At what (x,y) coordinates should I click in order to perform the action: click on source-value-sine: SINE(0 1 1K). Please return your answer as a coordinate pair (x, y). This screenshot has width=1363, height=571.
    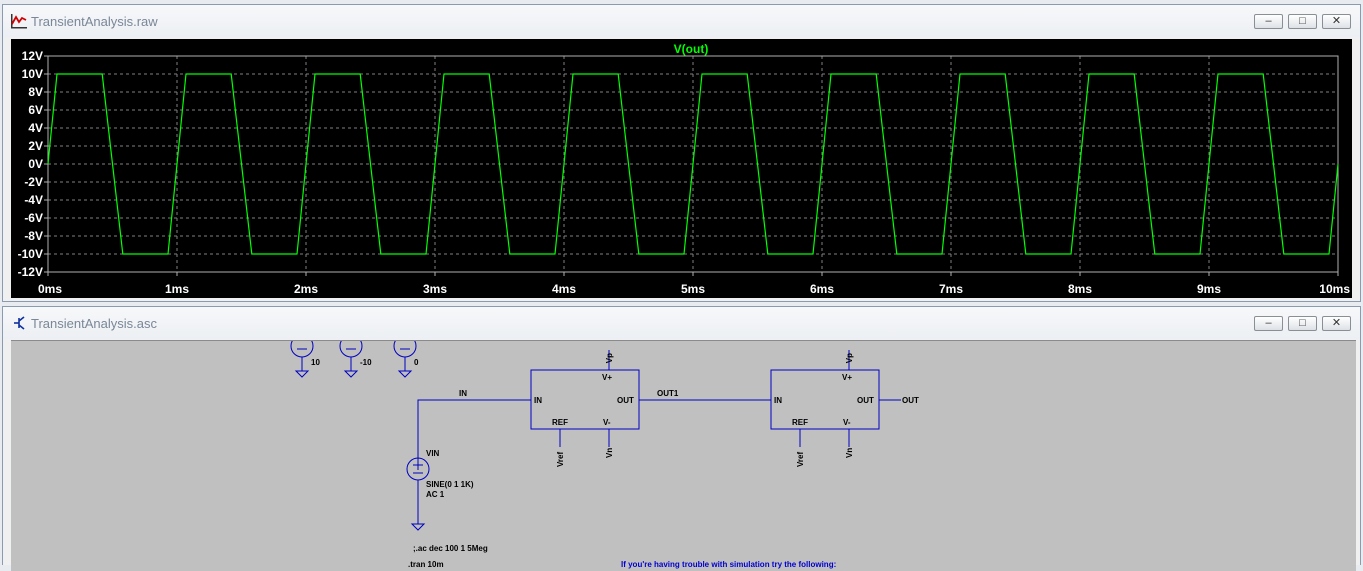
    Looking at the image, I should click on (450, 484).